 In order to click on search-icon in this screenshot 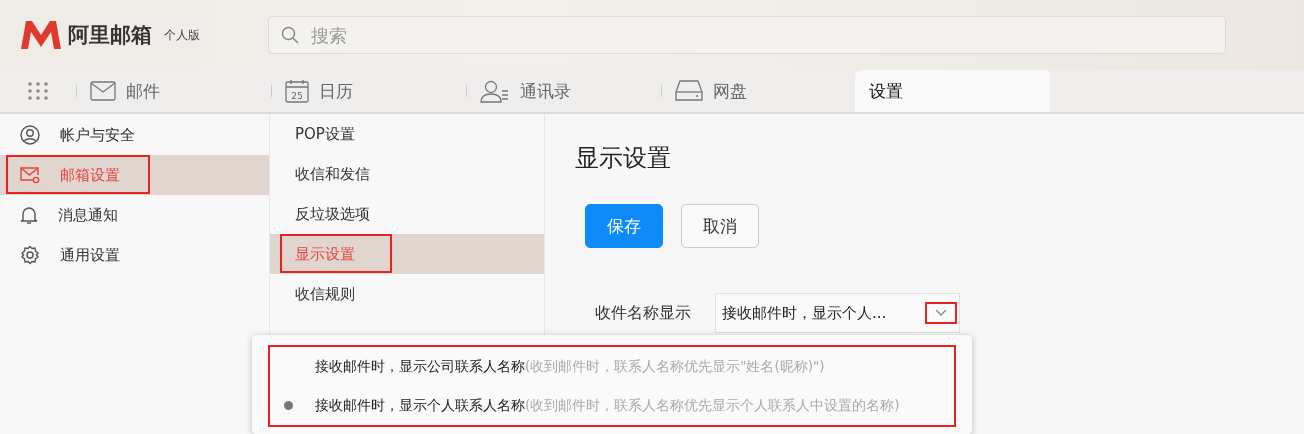, I will do `click(290, 35)`.